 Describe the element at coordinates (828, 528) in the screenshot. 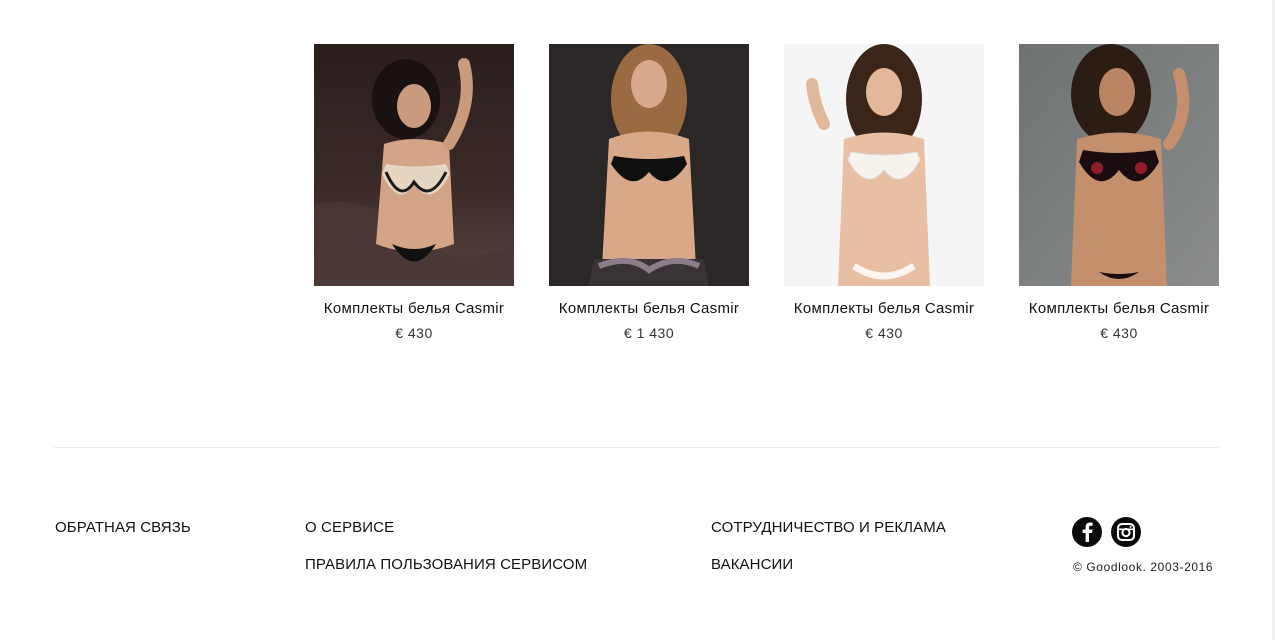

I see `footer-link-partnership: СОТРУДНИЧЕСТВО И РЕКЛАМА` at that location.